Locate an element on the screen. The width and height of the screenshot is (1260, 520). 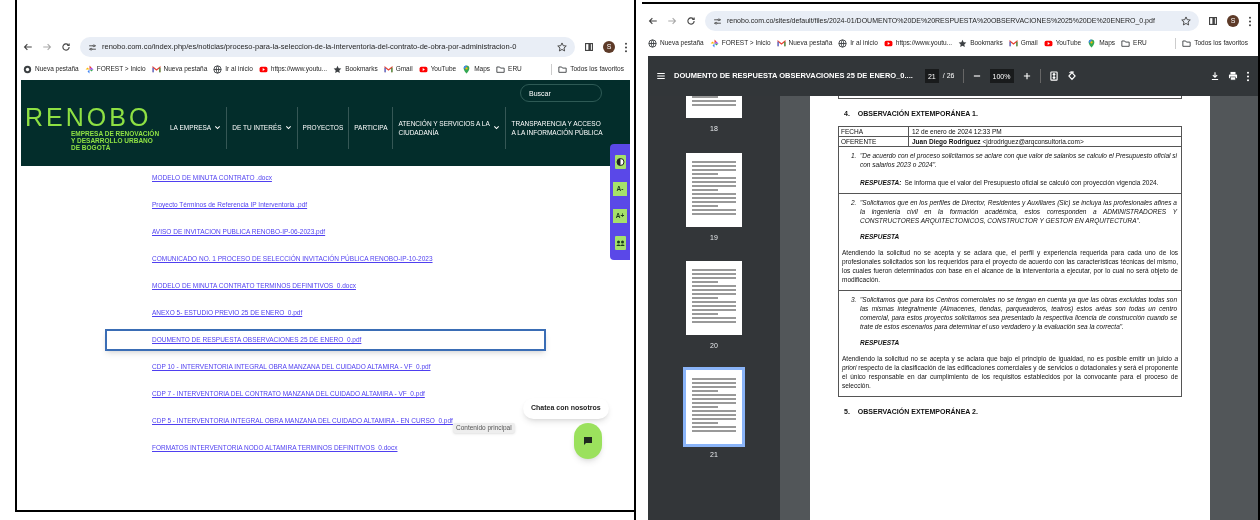
page-icon is located at coordinates (27, 69).